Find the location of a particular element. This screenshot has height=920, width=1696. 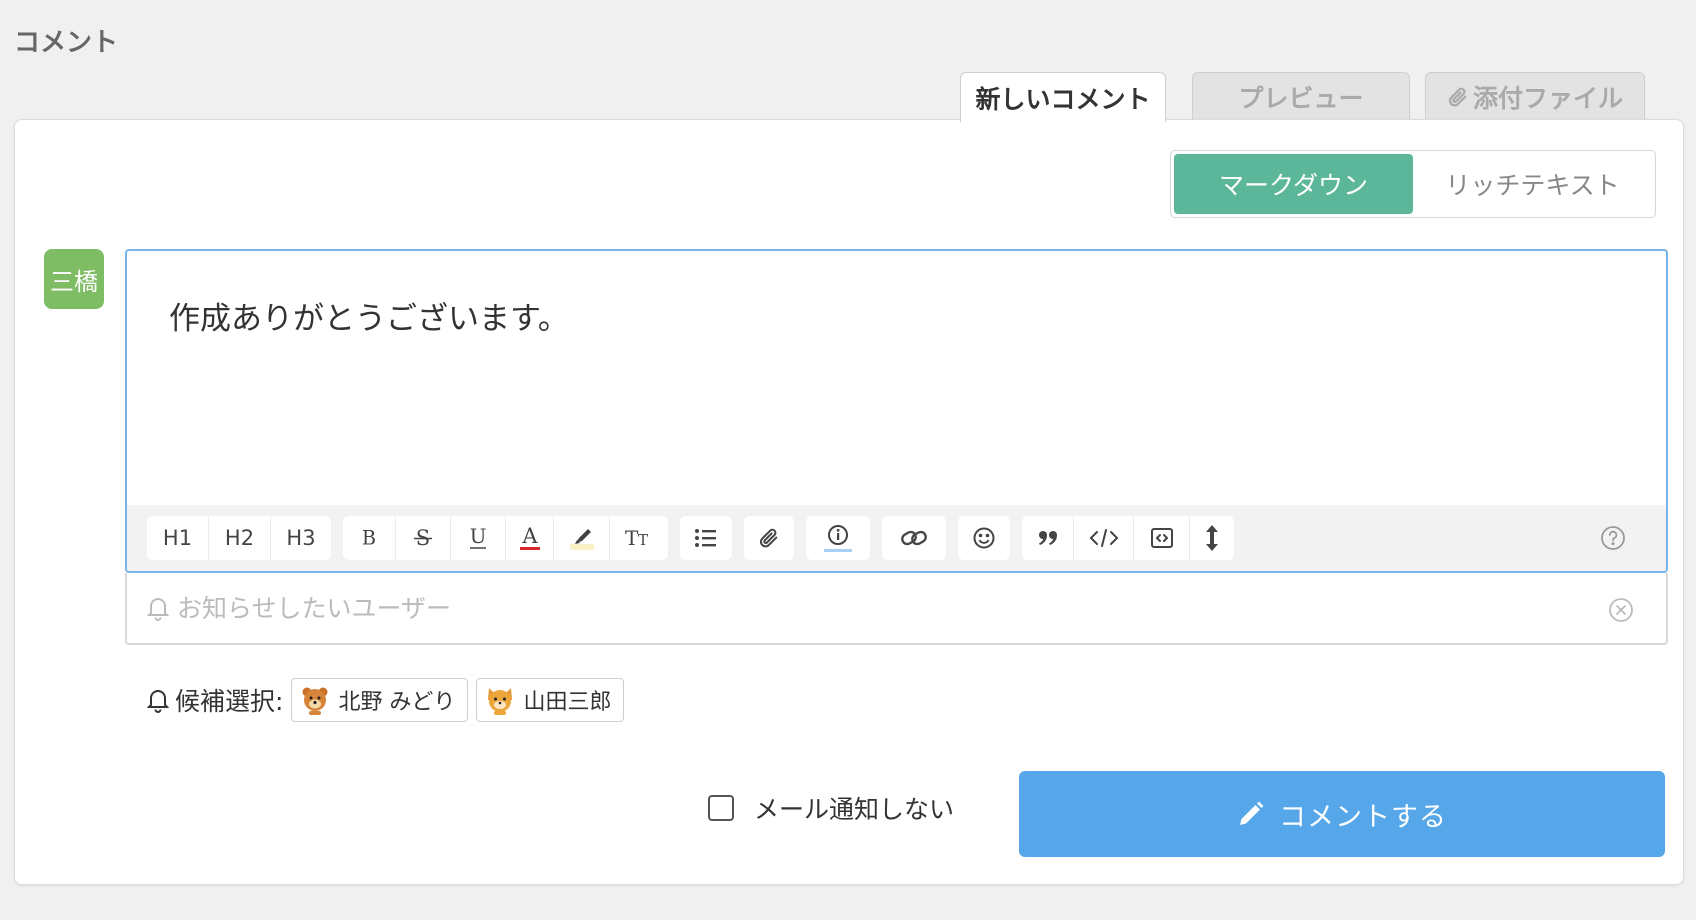

bold-icon: B is located at coordinates (369, 537).